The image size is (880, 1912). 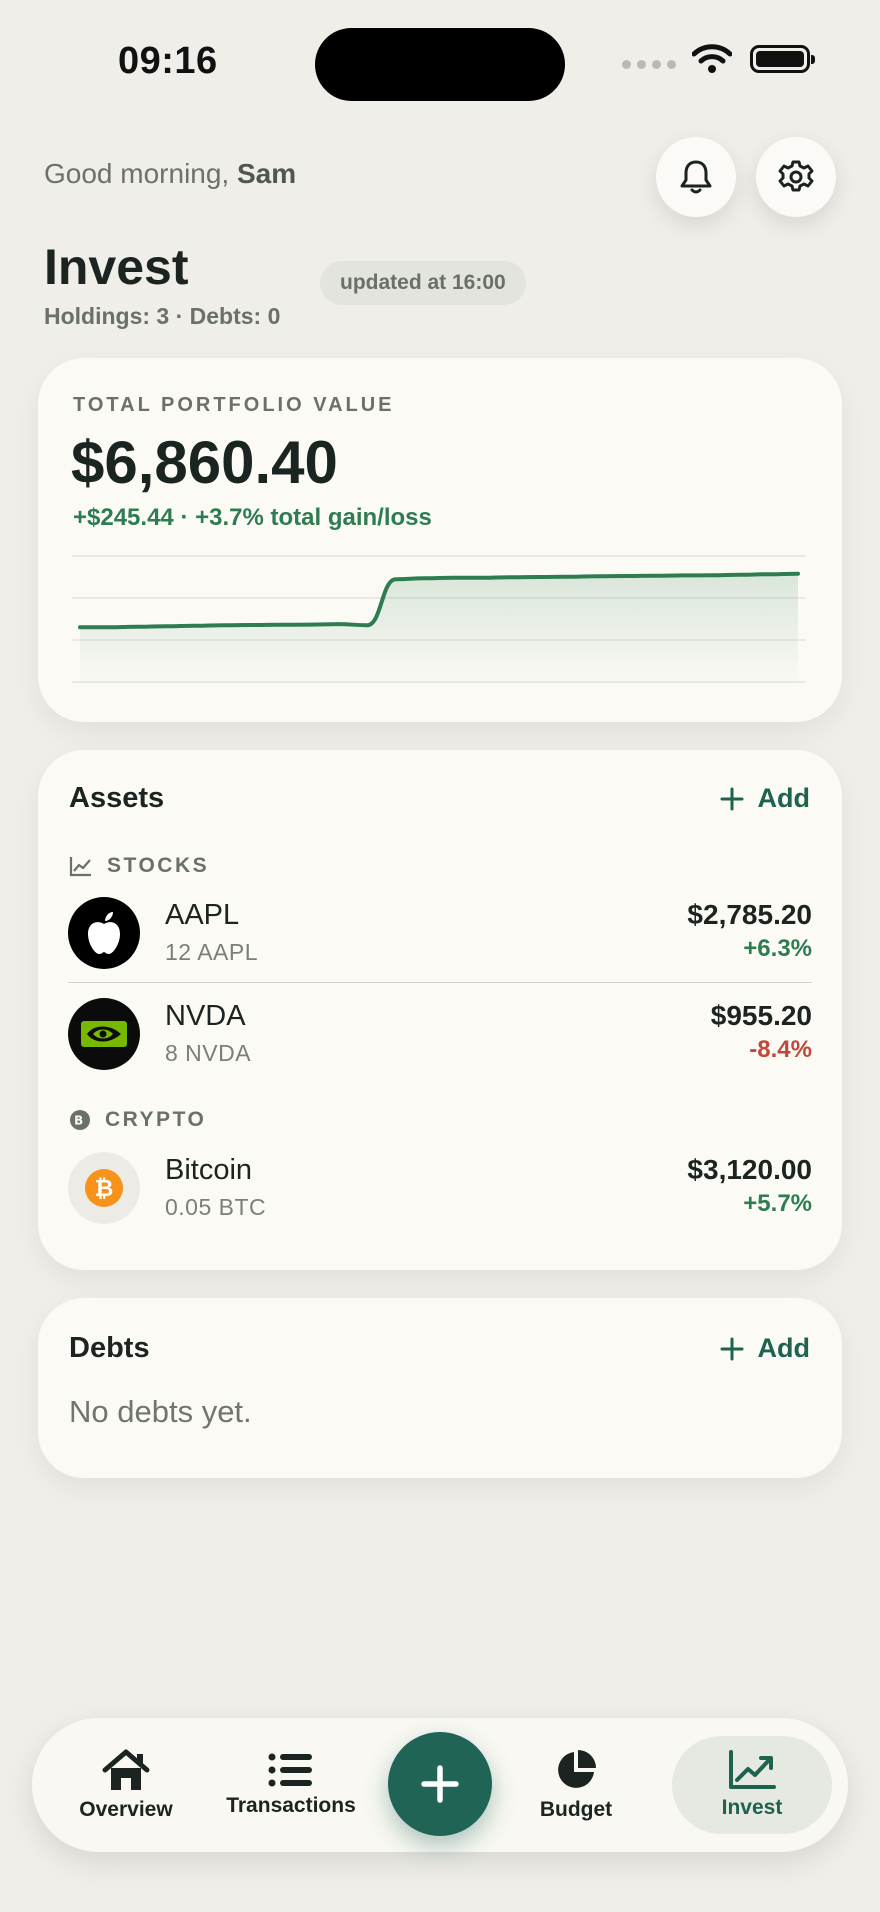 What do you see at coordinates (80, 867) in the screenshot?
I see `chart-line-icon` at bounding box center [80, 867].